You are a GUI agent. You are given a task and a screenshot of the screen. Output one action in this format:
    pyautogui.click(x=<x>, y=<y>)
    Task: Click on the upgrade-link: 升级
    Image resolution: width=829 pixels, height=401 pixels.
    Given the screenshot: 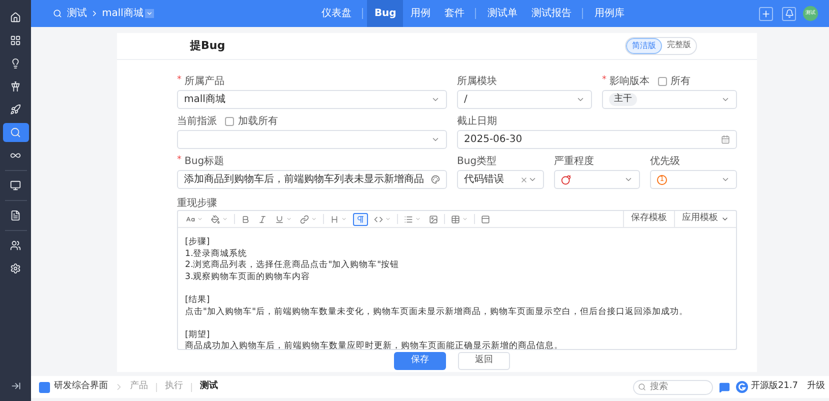 What is the action you would take?
    pyautogui.click(x=816, y=387)
    